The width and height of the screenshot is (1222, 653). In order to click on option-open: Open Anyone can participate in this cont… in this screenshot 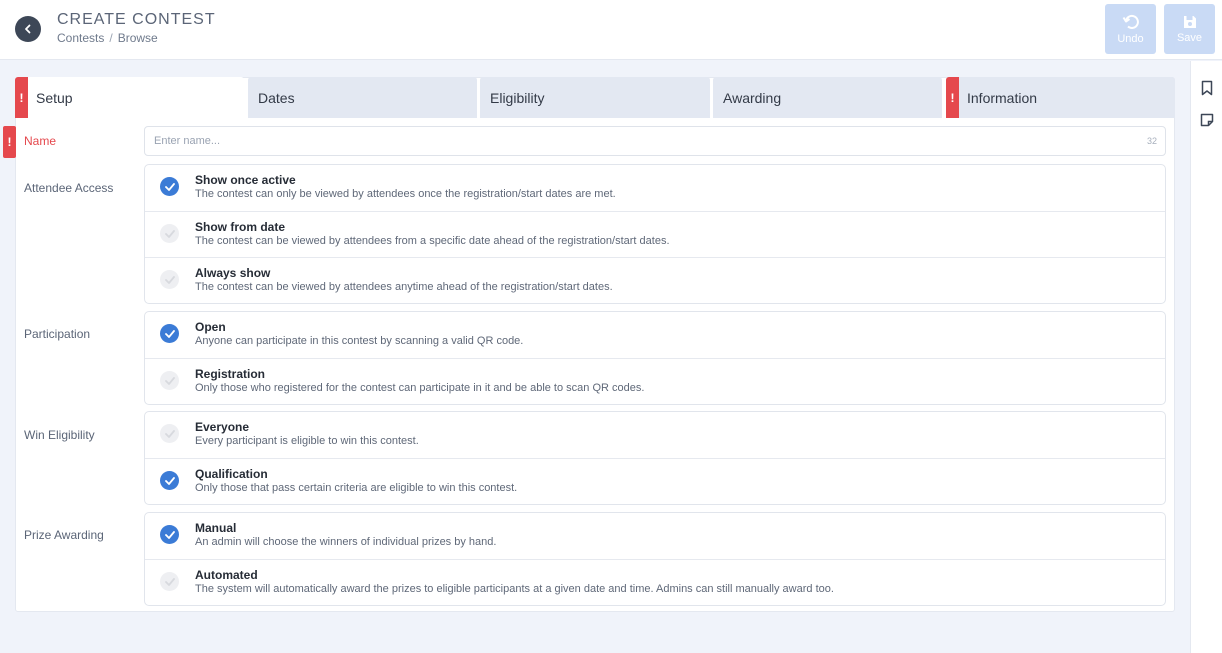, I will do `click(655, 335)`.